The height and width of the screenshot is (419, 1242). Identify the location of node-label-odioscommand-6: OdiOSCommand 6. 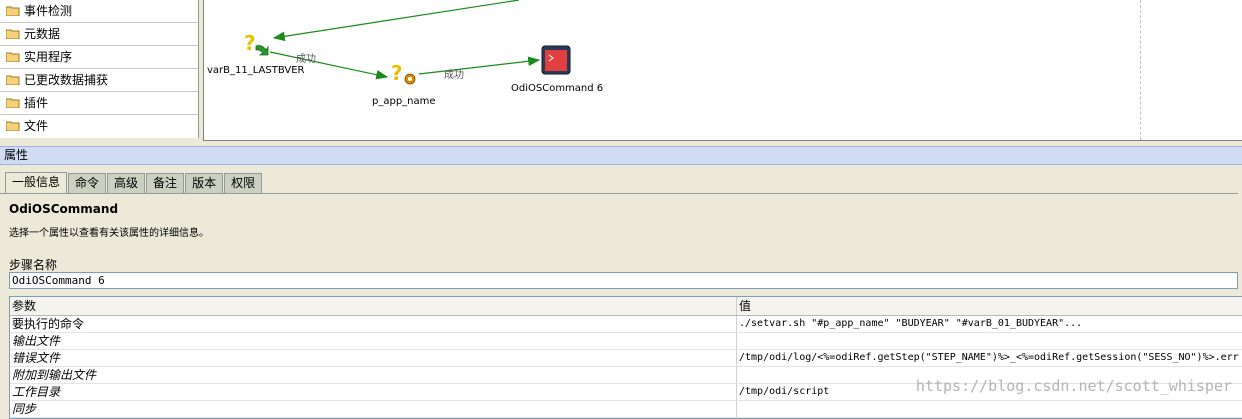
(557, 88).